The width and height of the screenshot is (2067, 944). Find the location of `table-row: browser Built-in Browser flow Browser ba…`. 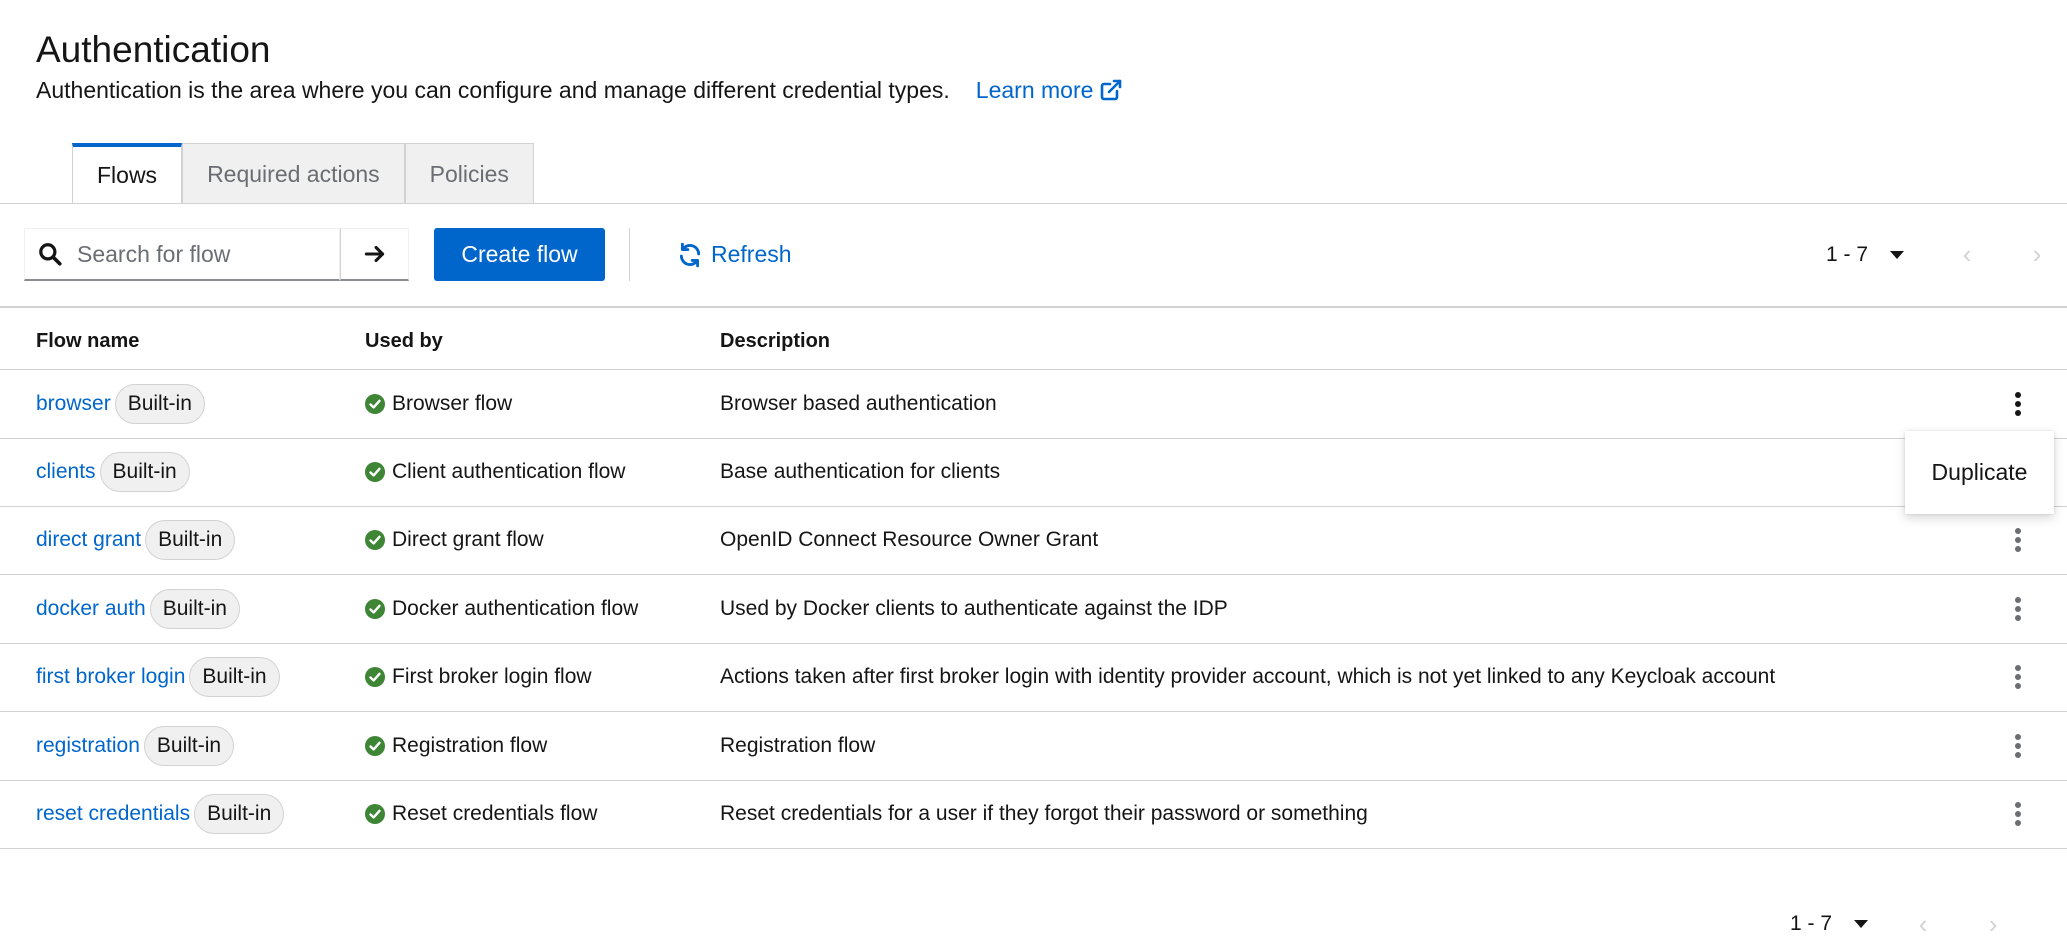

table-row: browser Built-in Browser flow Browser ba… is located at coordinates (1033, 404).